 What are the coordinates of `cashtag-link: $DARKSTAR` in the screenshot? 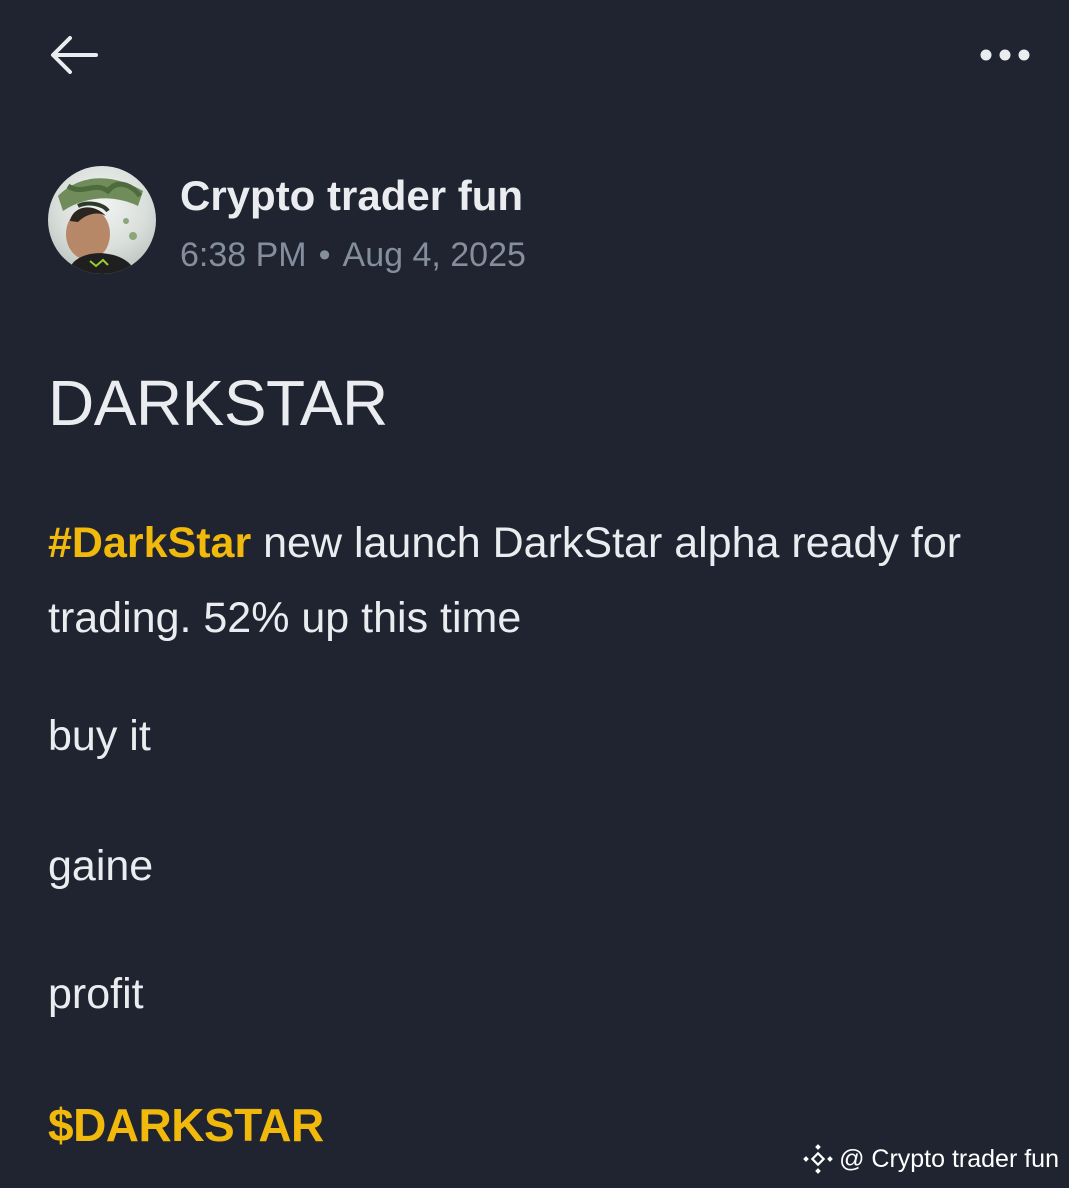 It's located at (186, 1125).